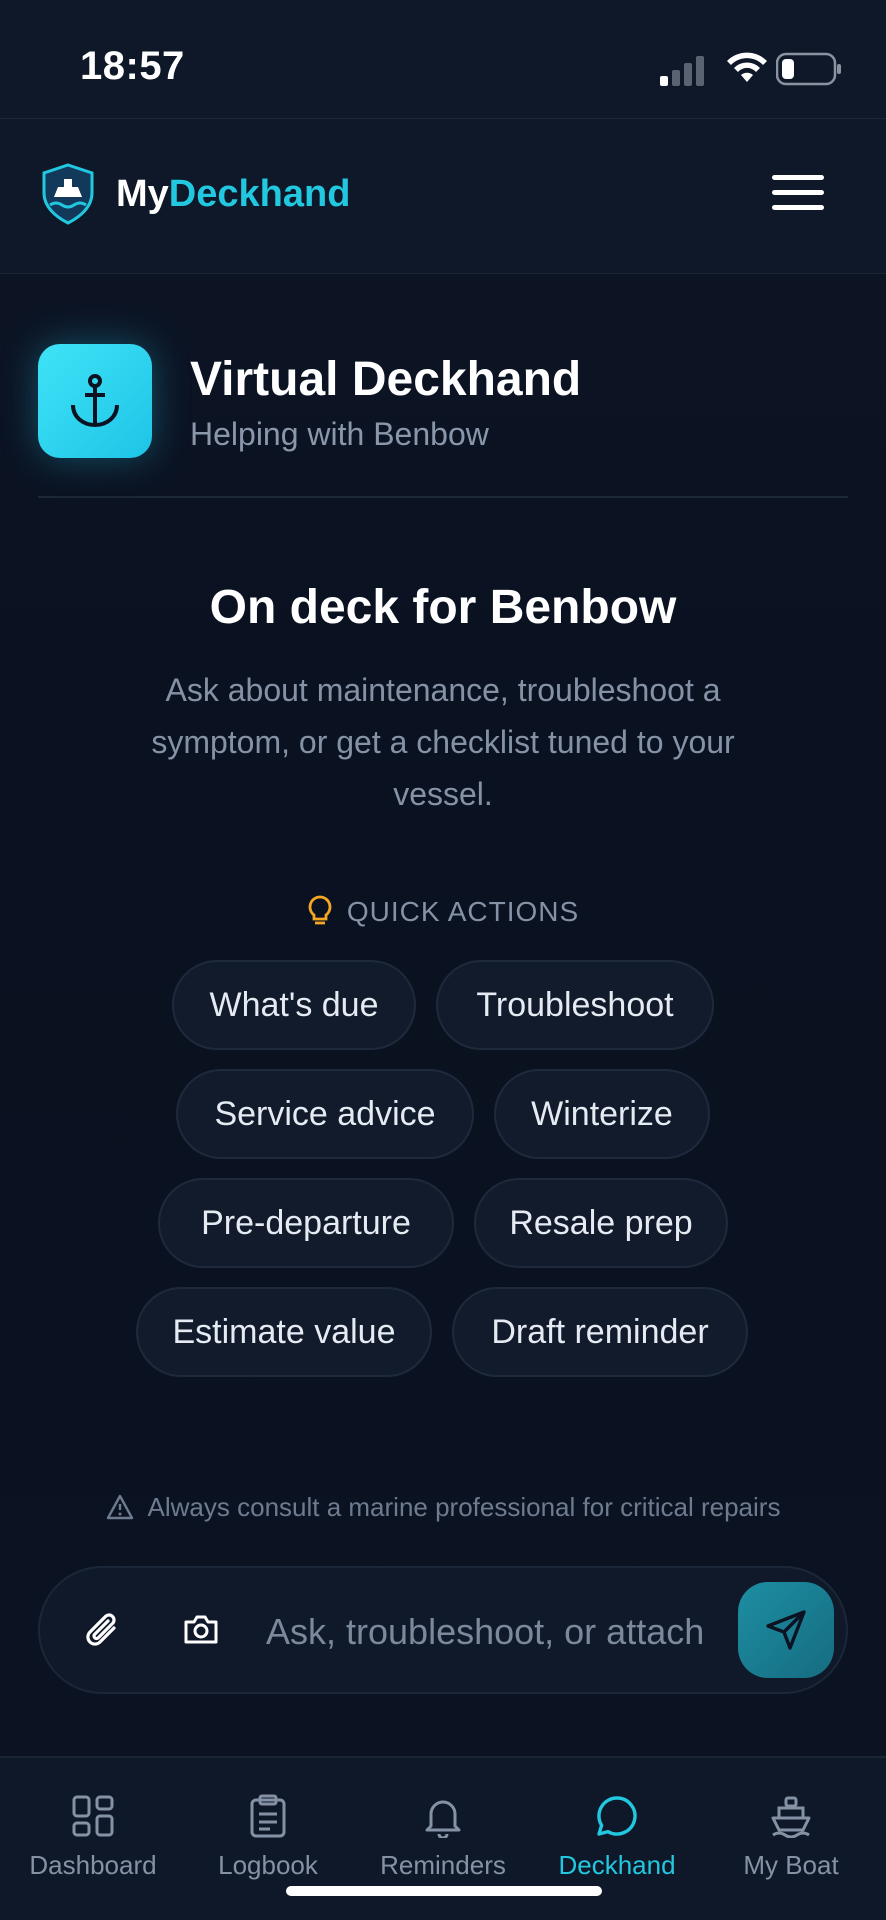 Image resolution: width=886 pixels, height=1920 pixels. What do you see at coordinates (600, 1332) in the screenshot?
I see `chip-draft-reminder: Draft reminder` at bounding box center [600, 1332].